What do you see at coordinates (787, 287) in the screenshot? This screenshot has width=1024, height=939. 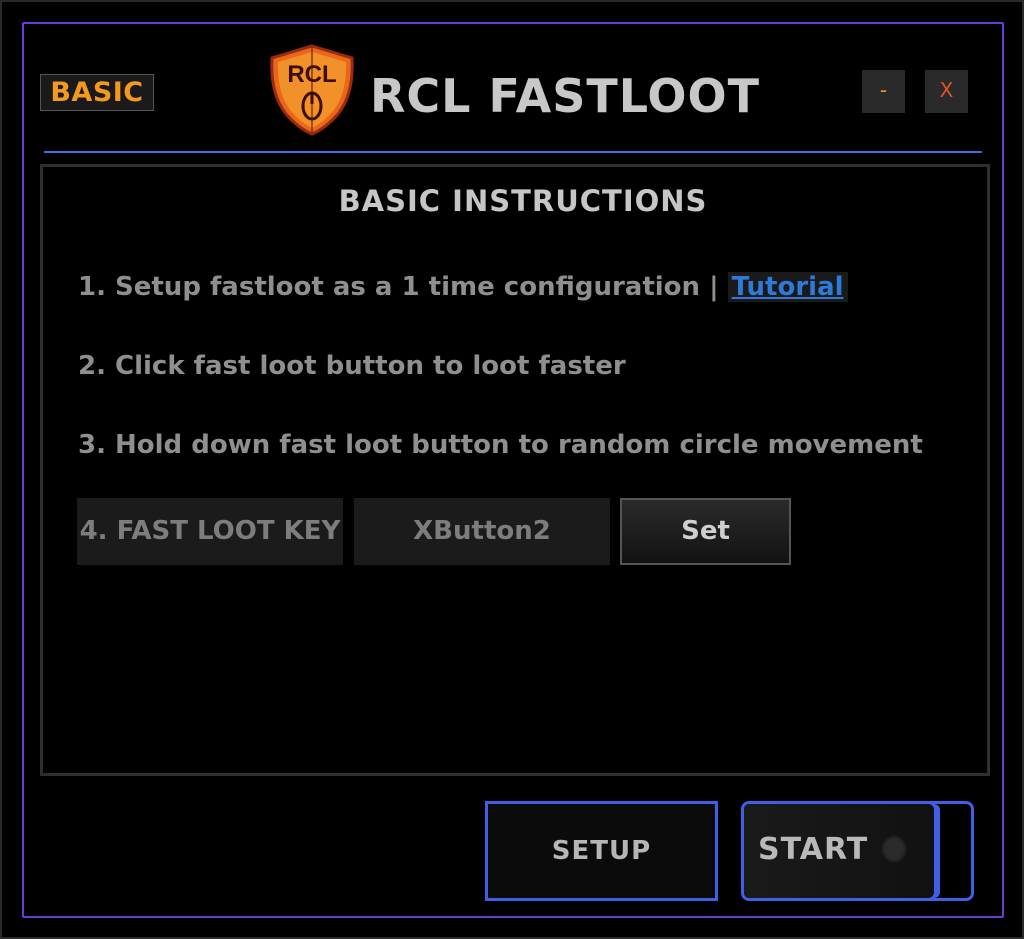 I see `tutorial-link: Tutorial` at bounding box center [787, 287].